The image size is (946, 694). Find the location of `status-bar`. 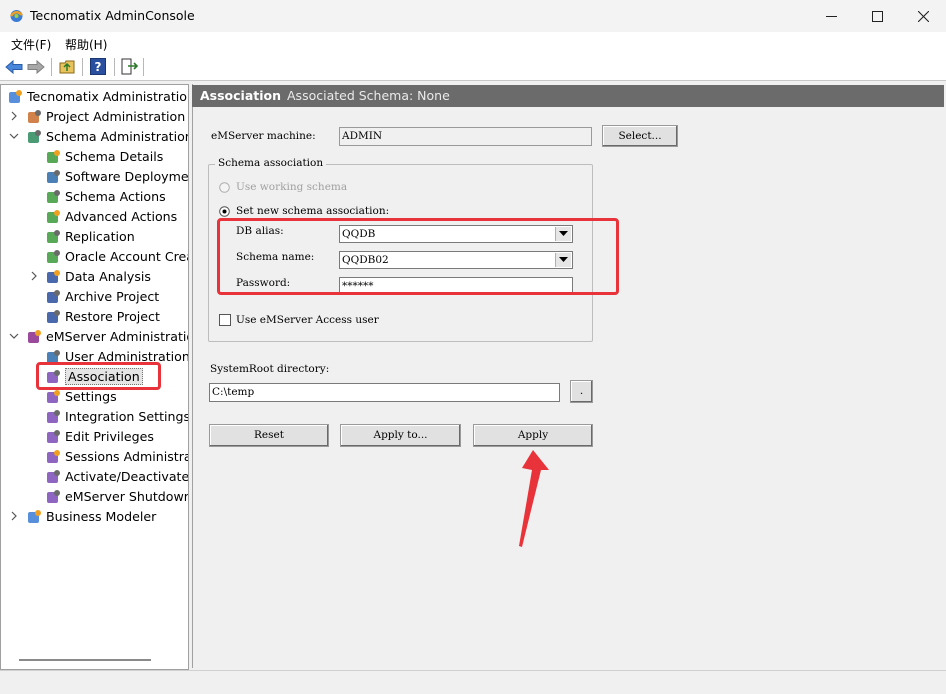

status-bar is located at coordinates (473, 682).